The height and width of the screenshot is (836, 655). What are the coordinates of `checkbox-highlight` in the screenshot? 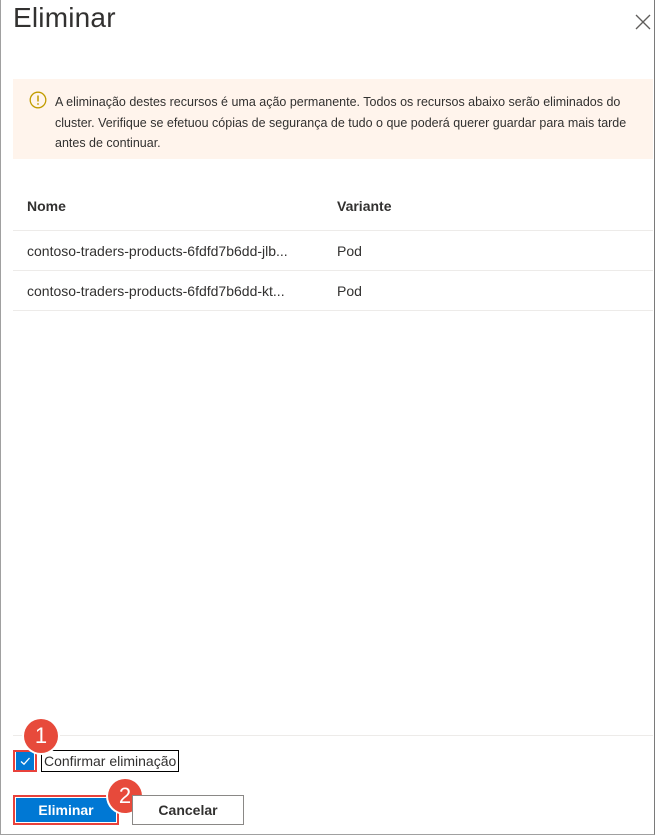 It's located at (25, 761).